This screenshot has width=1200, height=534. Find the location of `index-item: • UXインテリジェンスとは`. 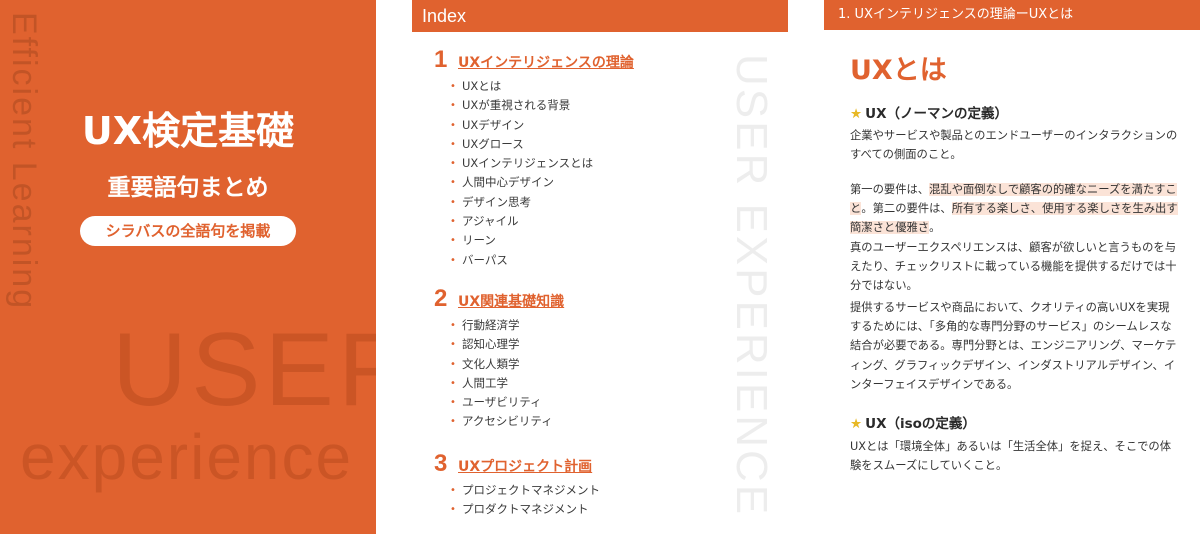

index-item: • UXインテリジェンスとは is located at coordinates (534, 163).